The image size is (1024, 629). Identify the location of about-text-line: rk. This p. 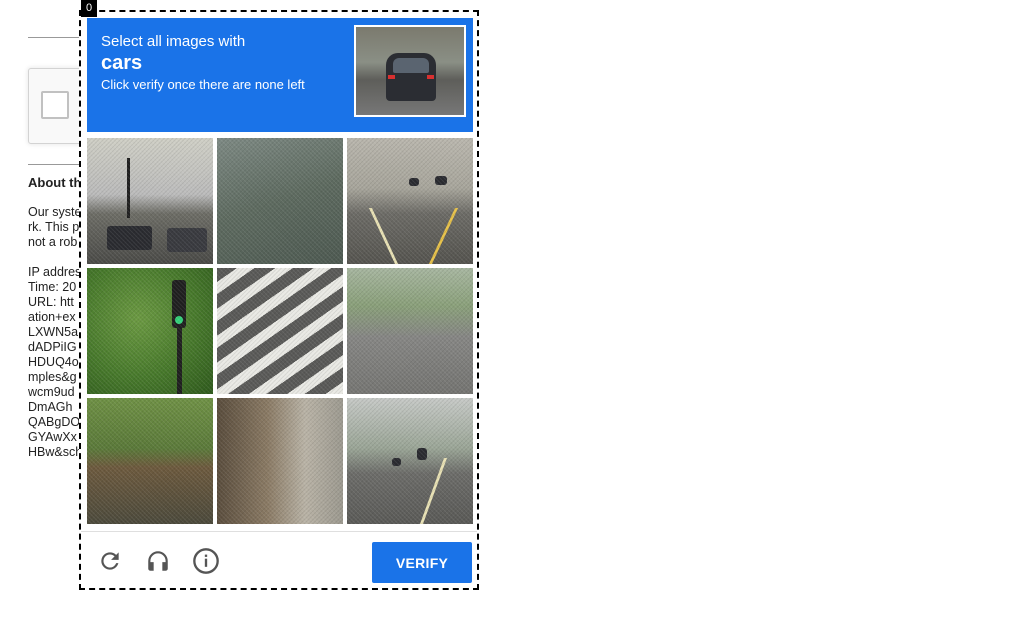
(54, 227).